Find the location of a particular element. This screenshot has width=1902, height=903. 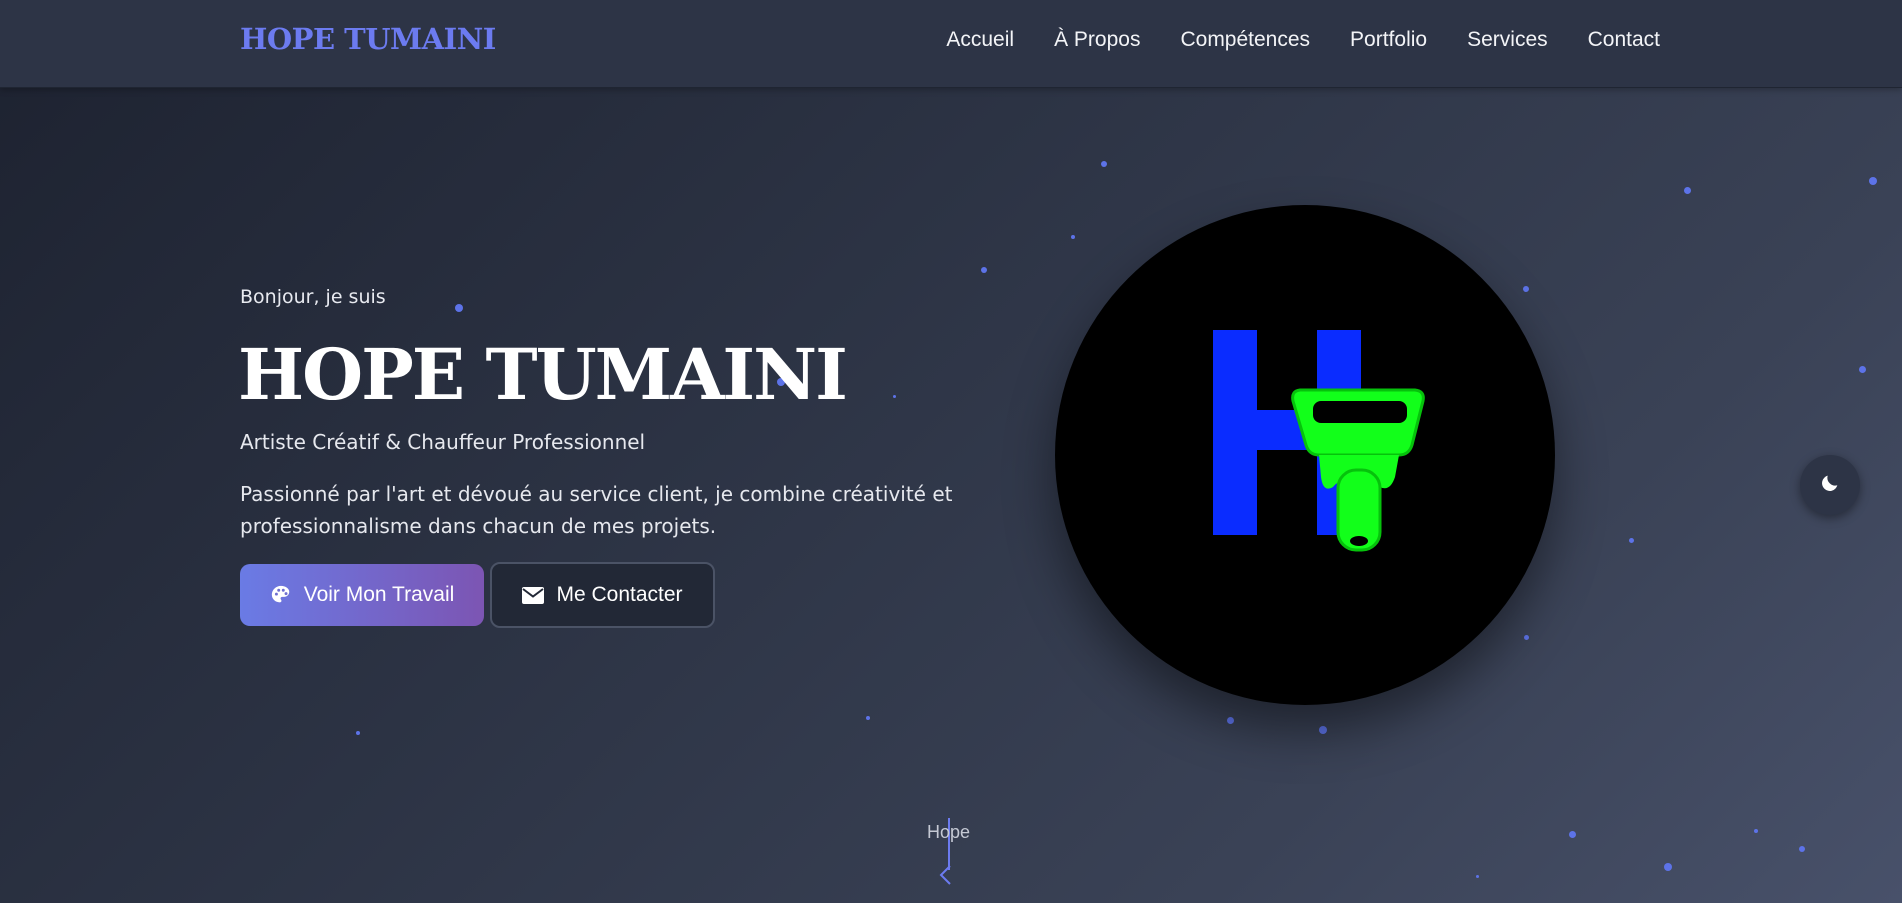

nav-link-competences: Compétences is located at coordinates (1245, 40).